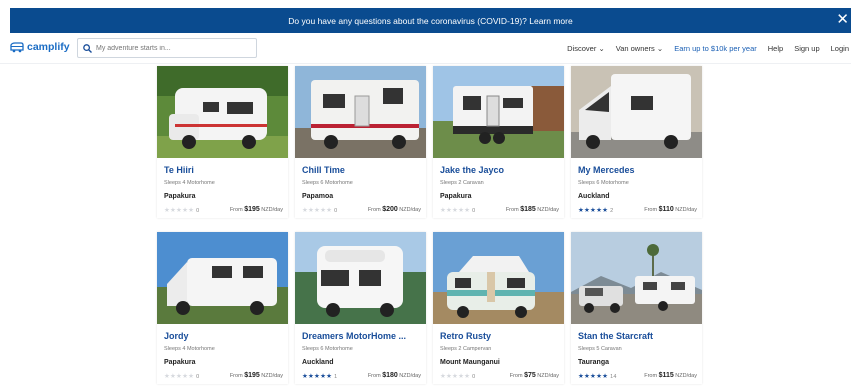 The image size is (851, 386). Describe the element at coordinates (639, 336) in the screenshot. I see `listing-title: Stan the Starcraft` at that location.